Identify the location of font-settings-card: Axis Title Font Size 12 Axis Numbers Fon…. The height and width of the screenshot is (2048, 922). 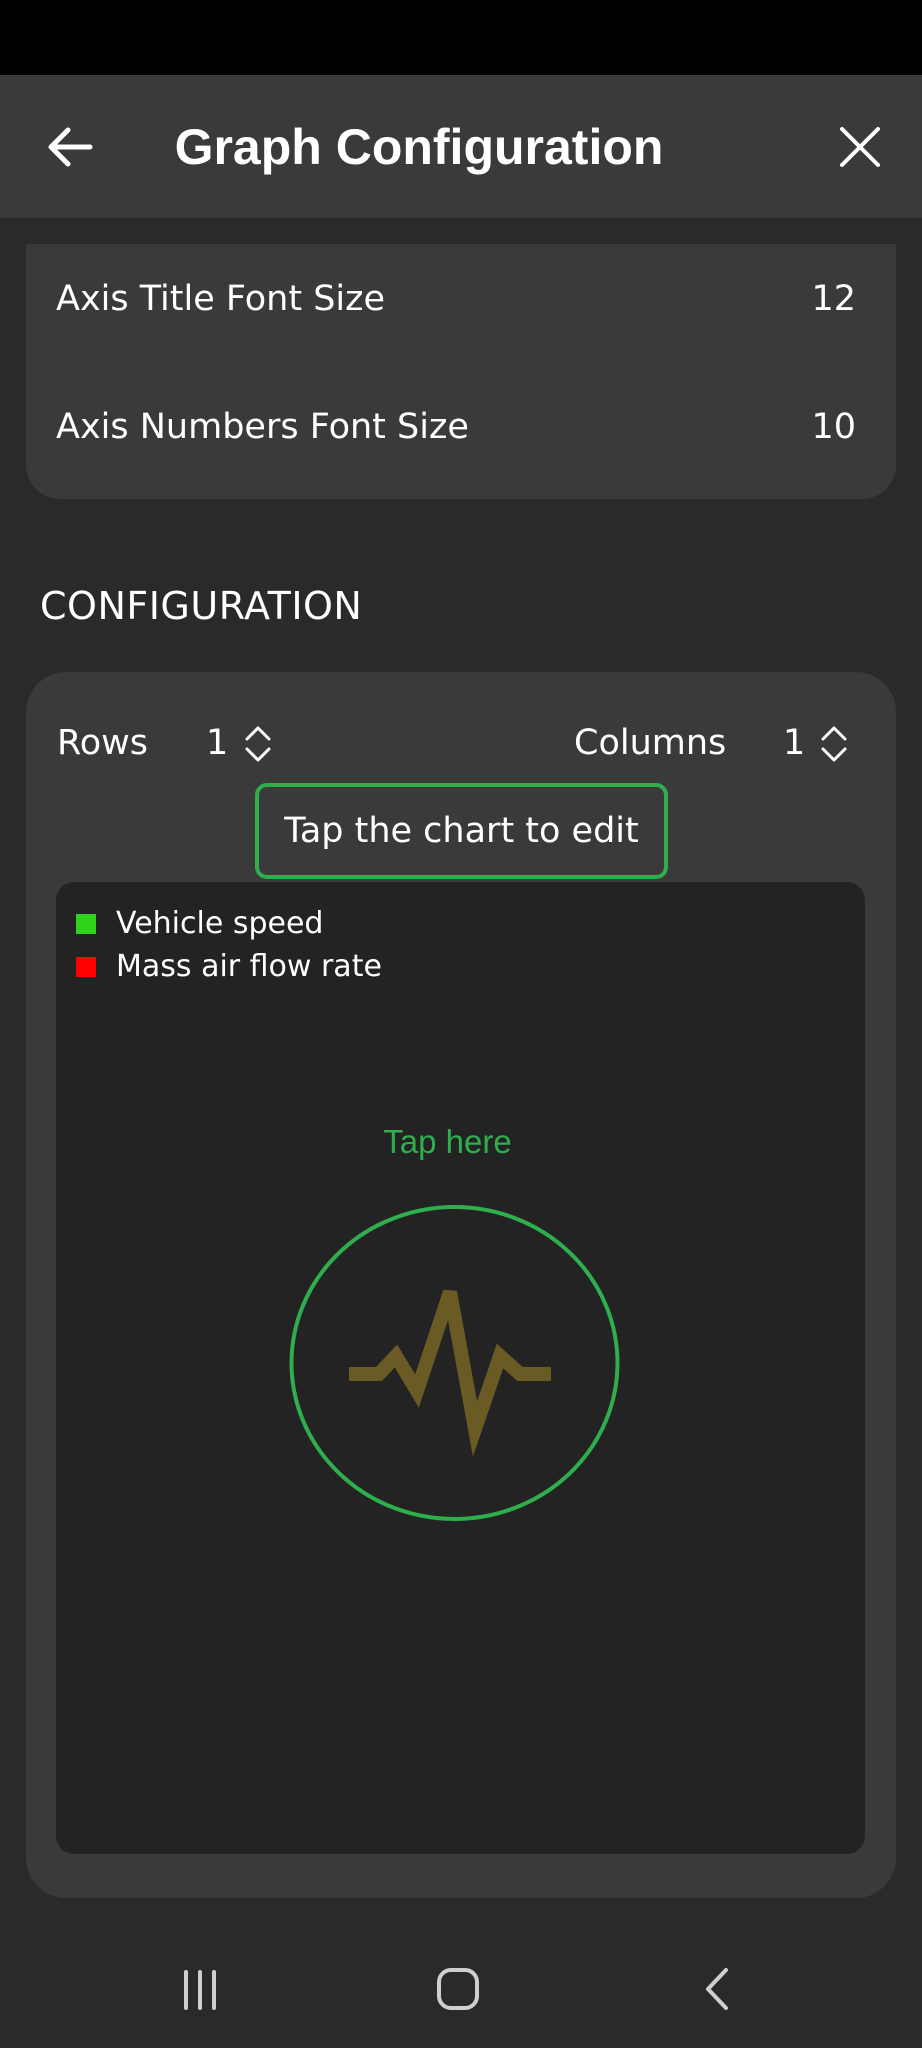
(461, 371).